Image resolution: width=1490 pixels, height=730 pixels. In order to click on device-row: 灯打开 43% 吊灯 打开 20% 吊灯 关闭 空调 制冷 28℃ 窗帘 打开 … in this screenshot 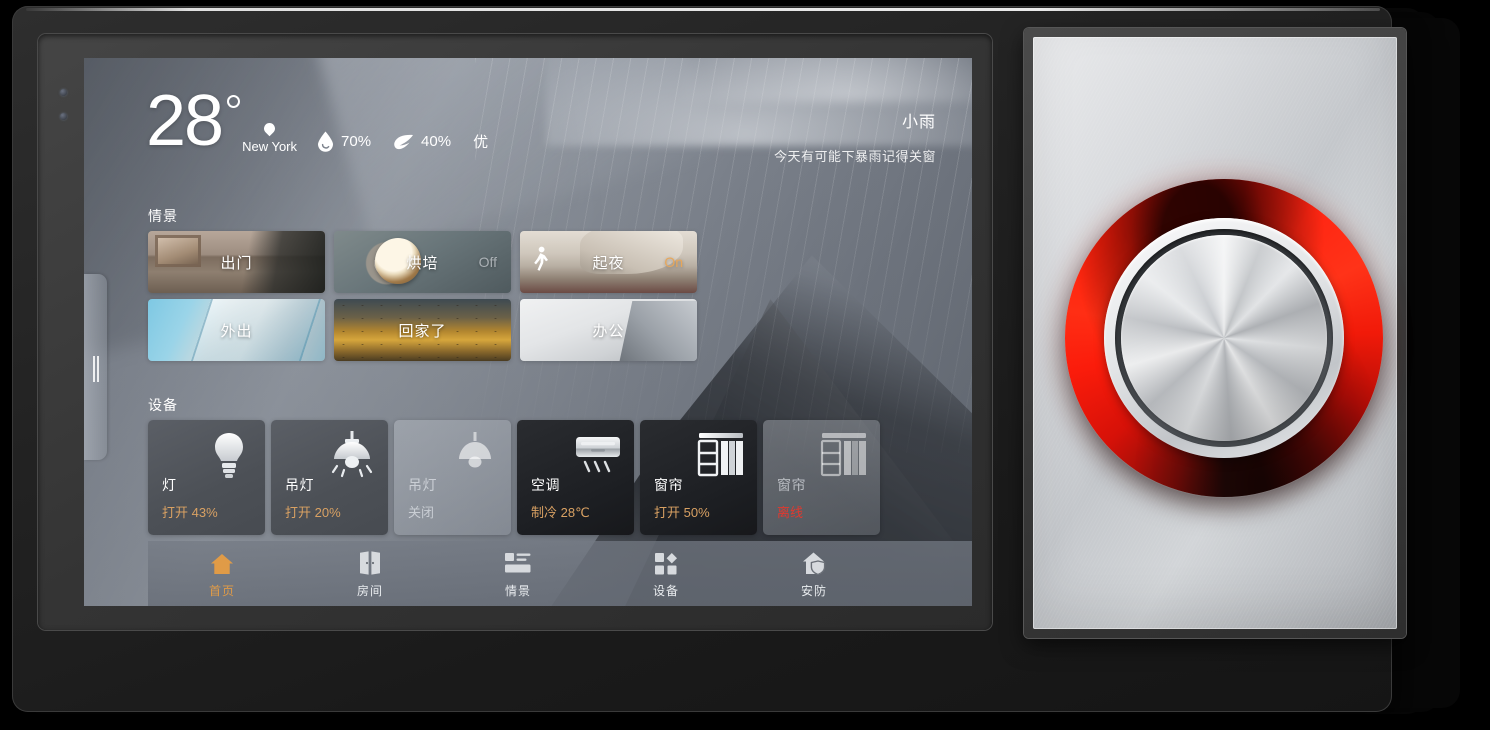, I will do `click(514, 477)`.